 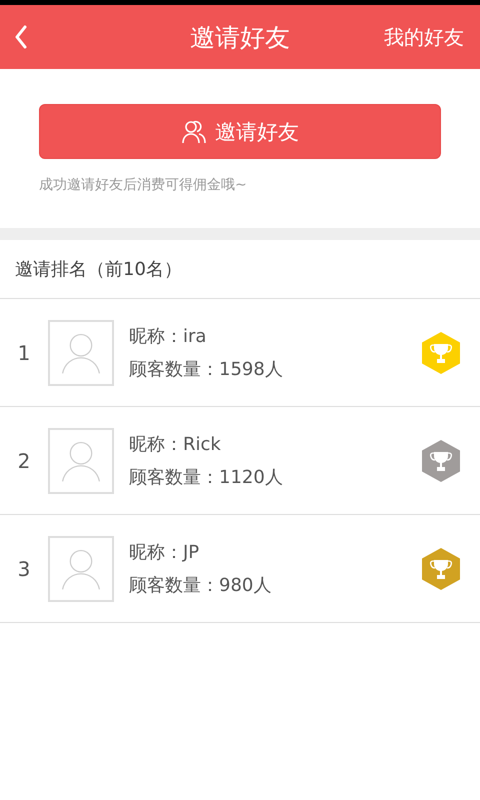 I want to click on my-friends-link: 我的好友, so click(x=424, y=37).